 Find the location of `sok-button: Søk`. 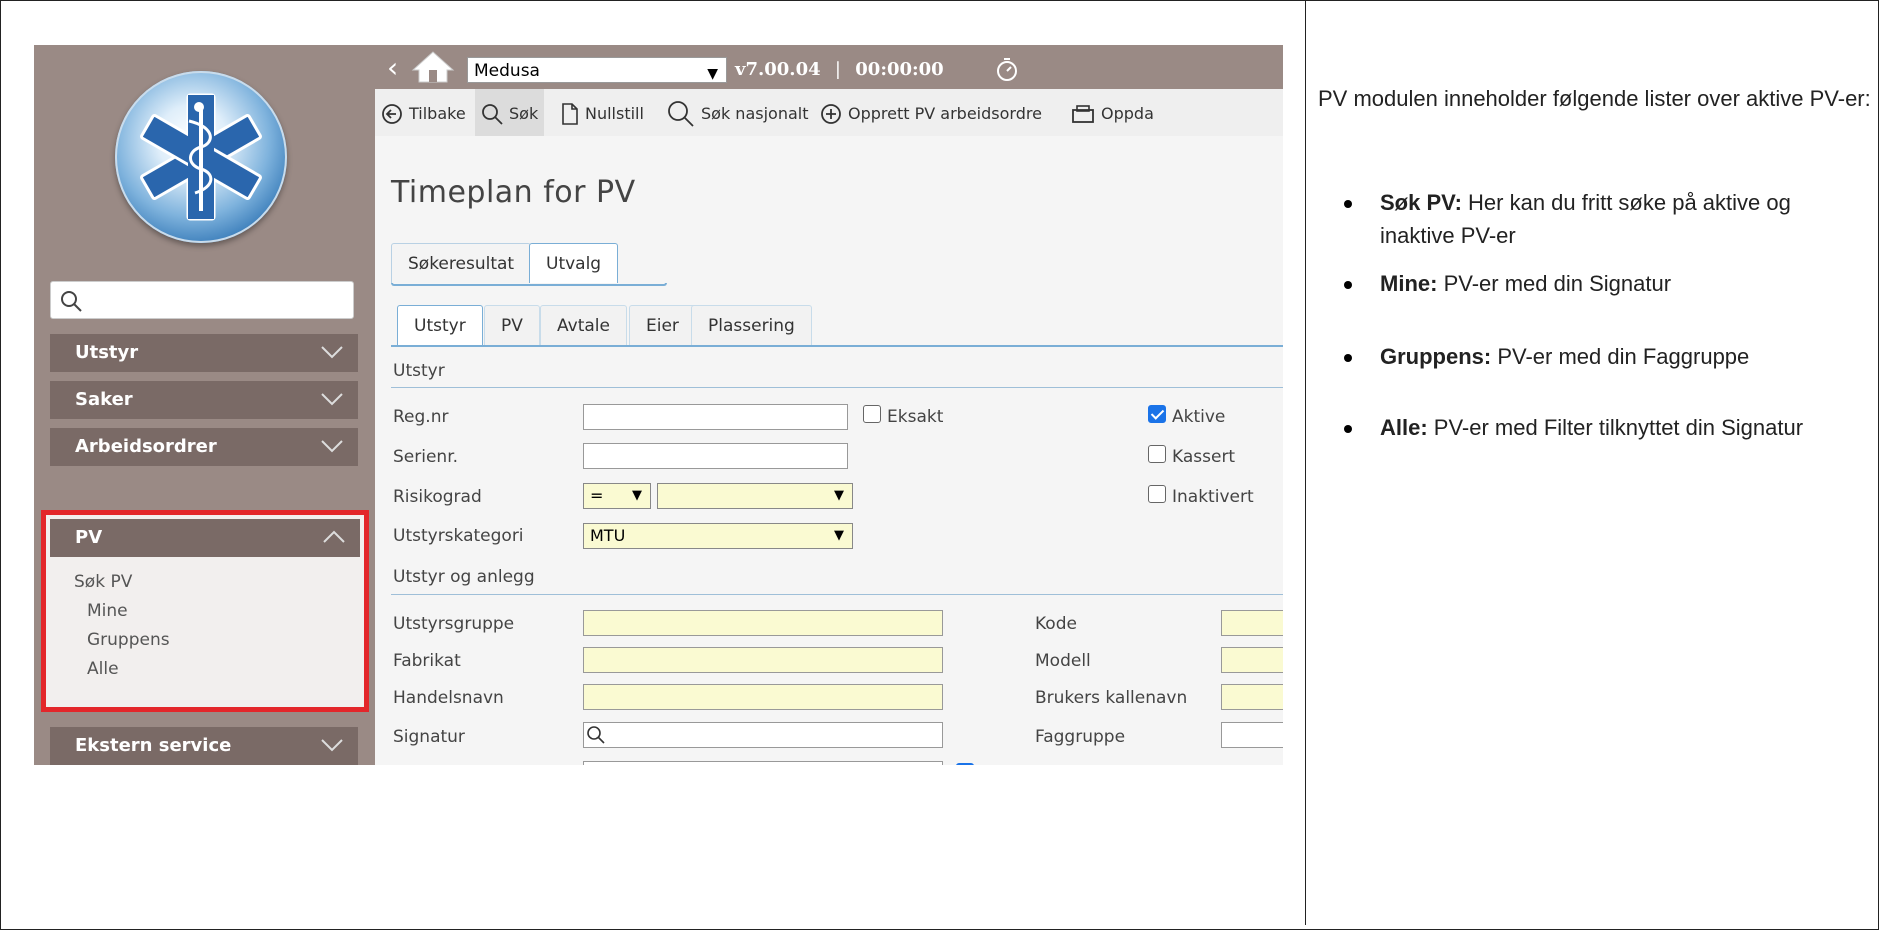

sok-button: Søk is located at coordinates (510, 112).